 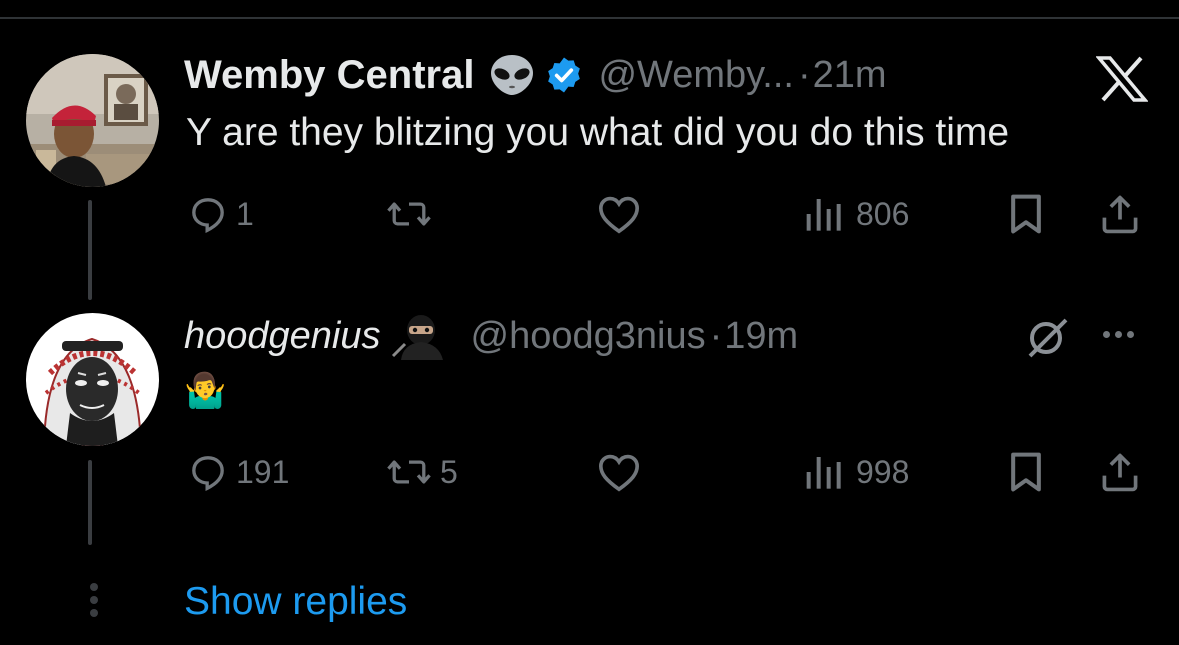 I want to click on tweet1-bookmark-button, so click(x=1026, y=214).